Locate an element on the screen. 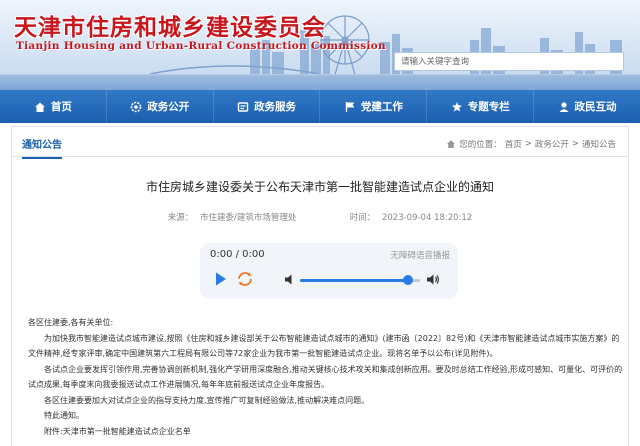 This screenshot has height=446, width=640. main-nav: 首页 政务公开 政务服务 党建工作 专题专栏 政民互动 is located at coordinates (320, 106).